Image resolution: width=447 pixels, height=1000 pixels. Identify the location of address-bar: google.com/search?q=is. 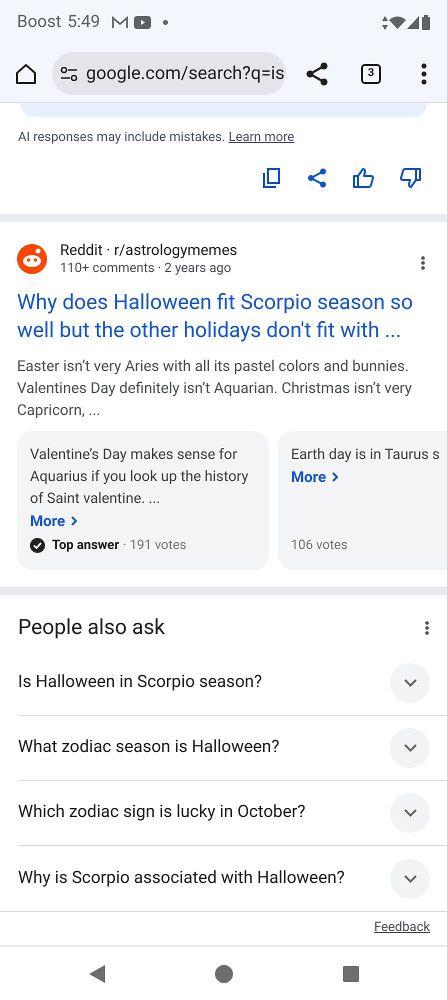
(169, 73).